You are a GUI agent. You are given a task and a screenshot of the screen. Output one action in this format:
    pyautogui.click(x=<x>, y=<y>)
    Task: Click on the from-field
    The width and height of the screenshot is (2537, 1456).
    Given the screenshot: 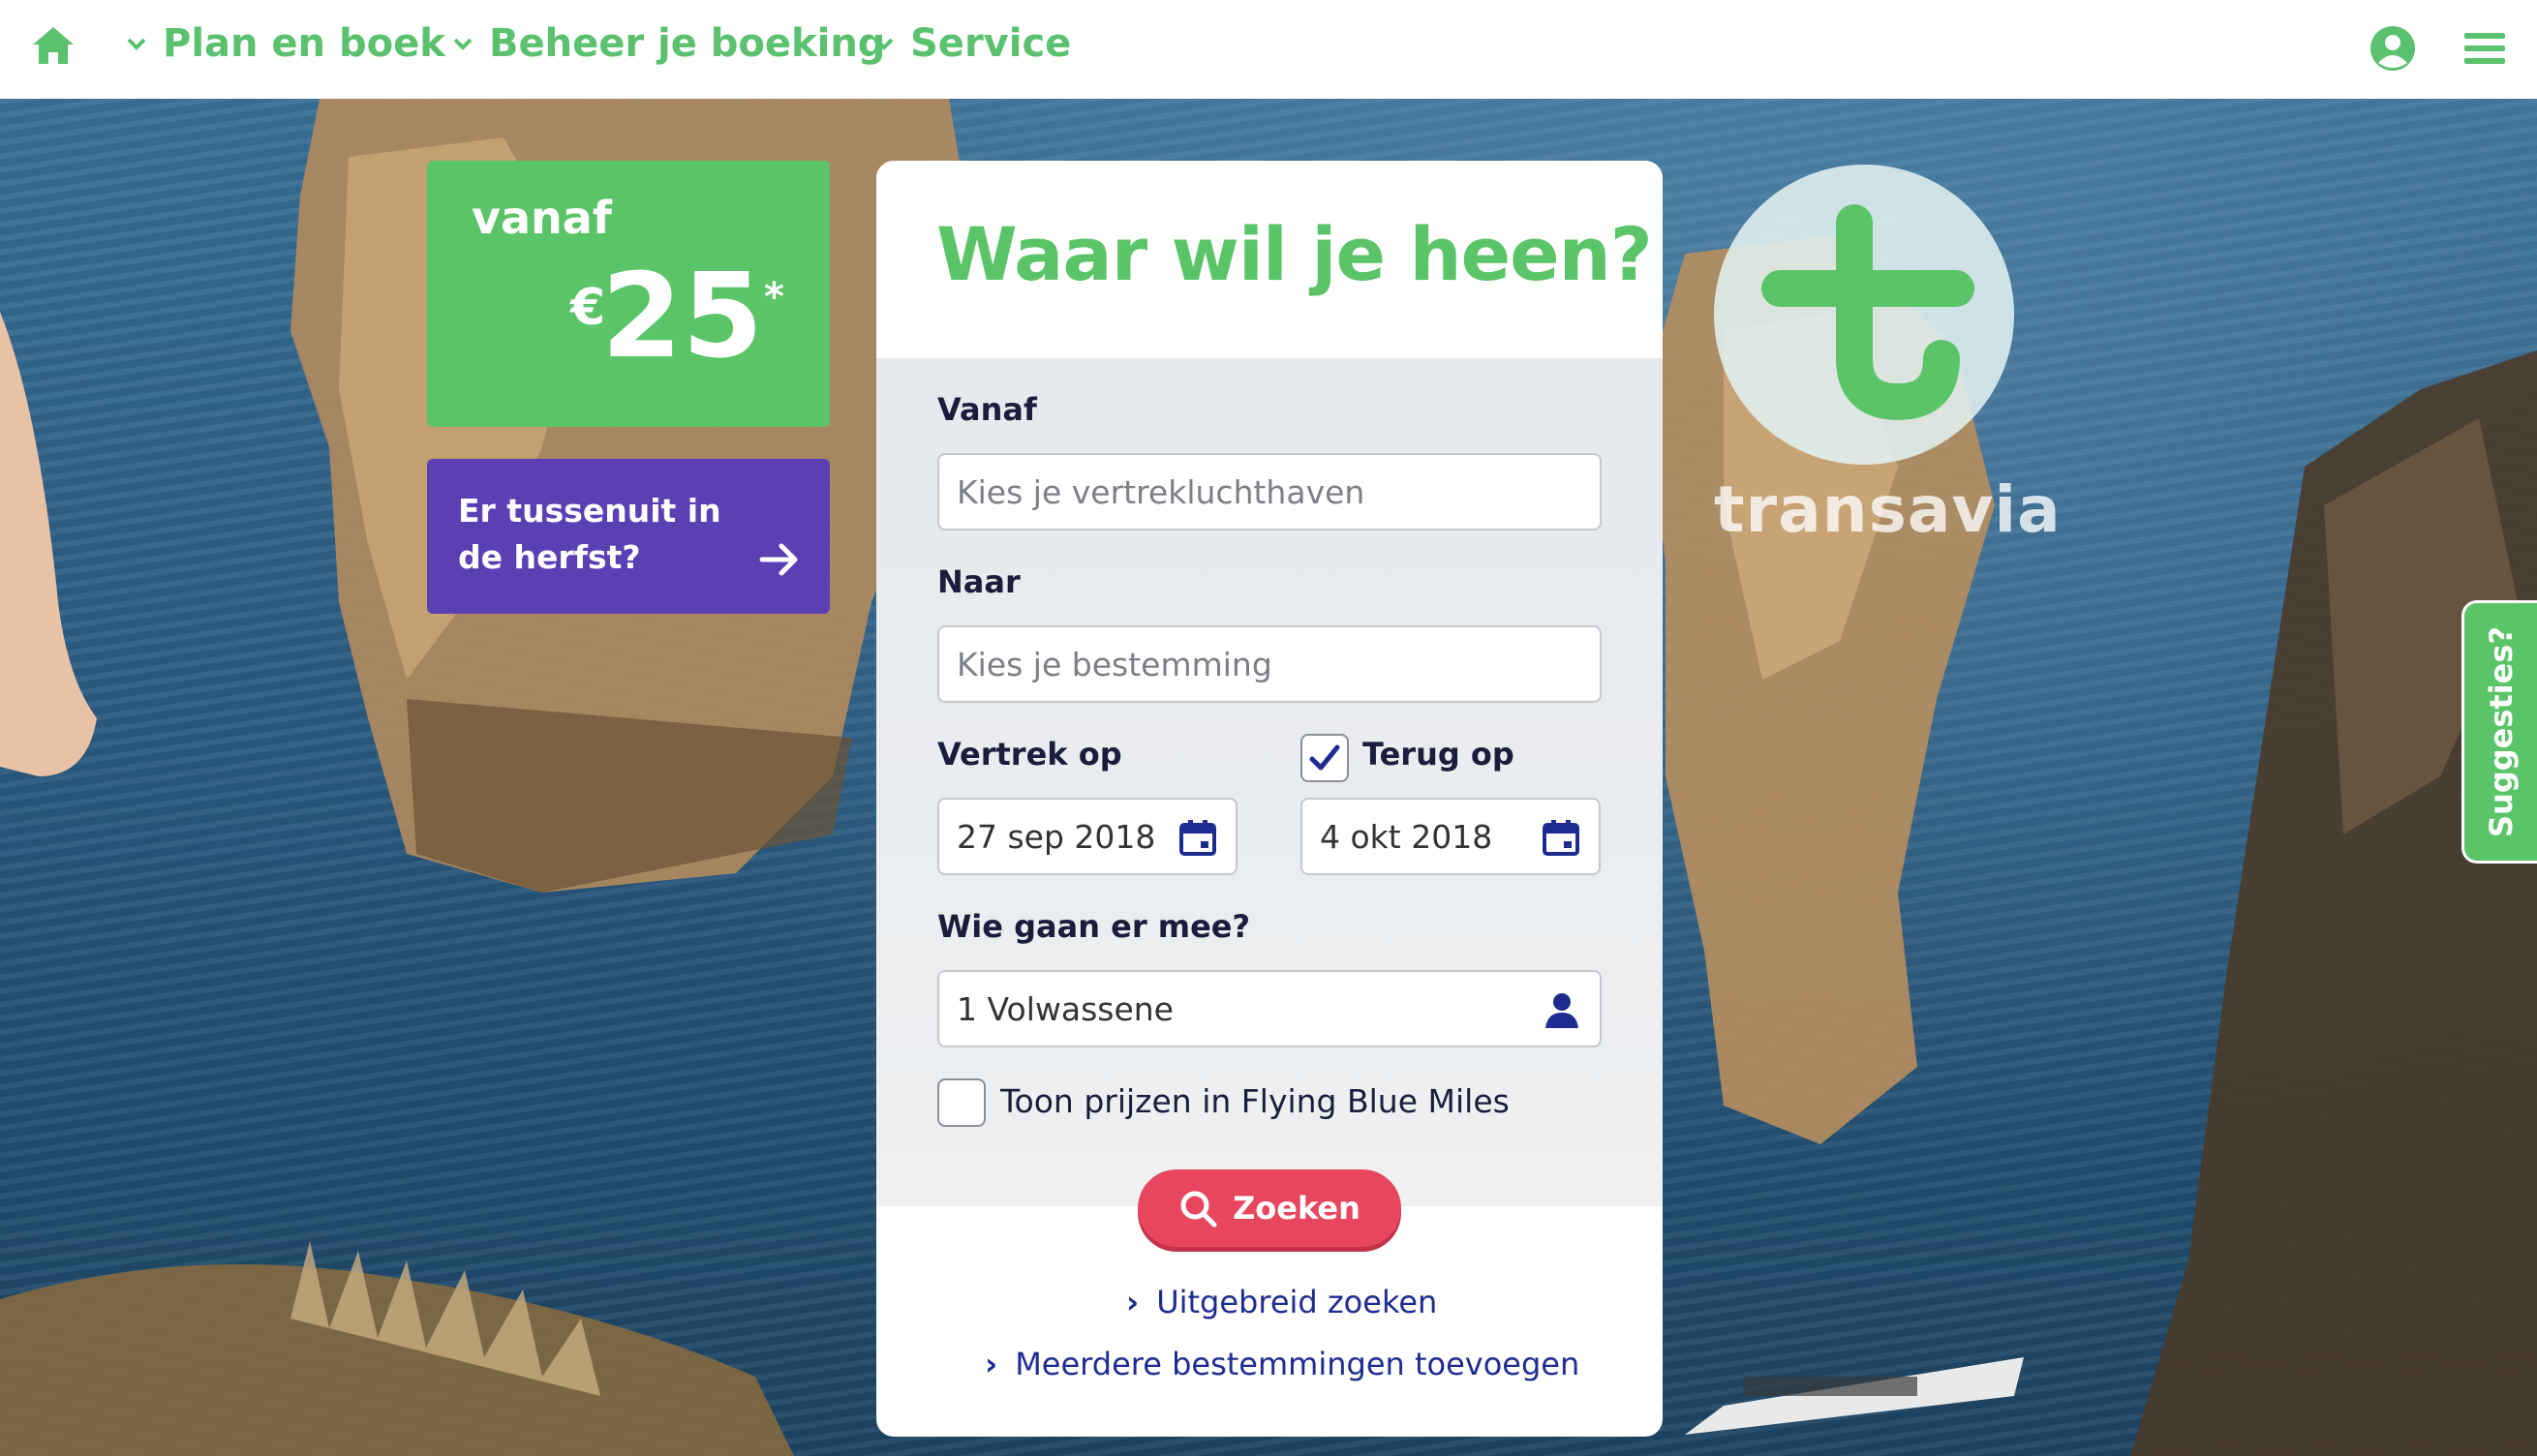 What is the action you would take?
    pyautogui.click(x=1269, y=492)
    